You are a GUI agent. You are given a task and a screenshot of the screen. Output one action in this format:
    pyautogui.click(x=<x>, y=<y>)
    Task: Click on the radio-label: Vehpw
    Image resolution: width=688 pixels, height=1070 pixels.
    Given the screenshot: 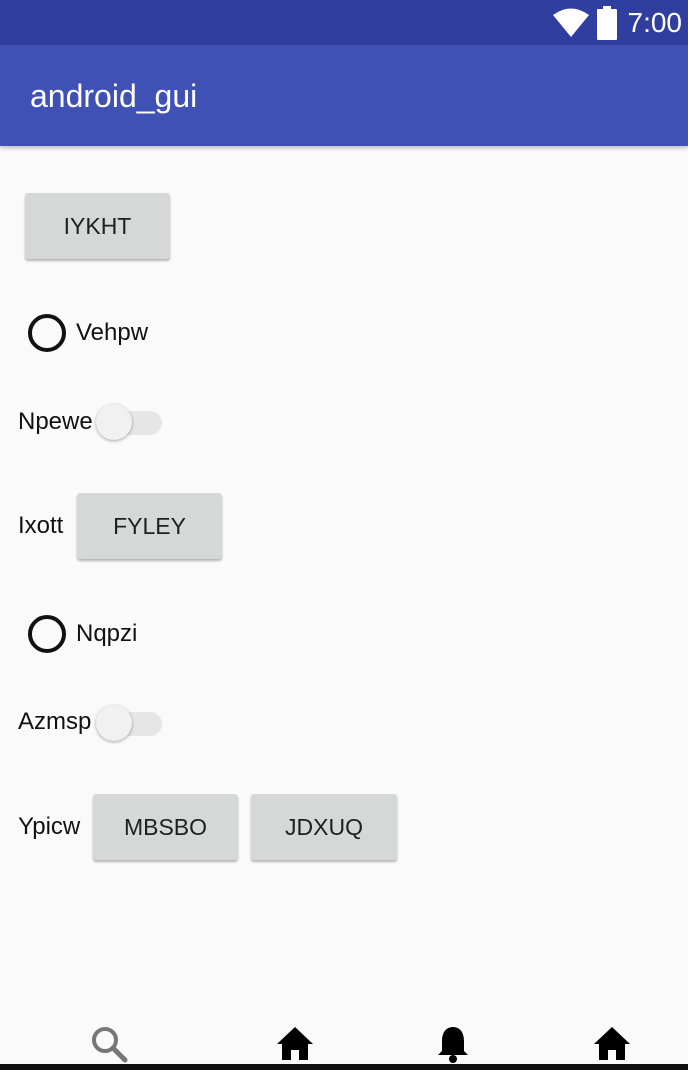 What is the action you would take?
    pyautogui.click(x=112, y=332)
    